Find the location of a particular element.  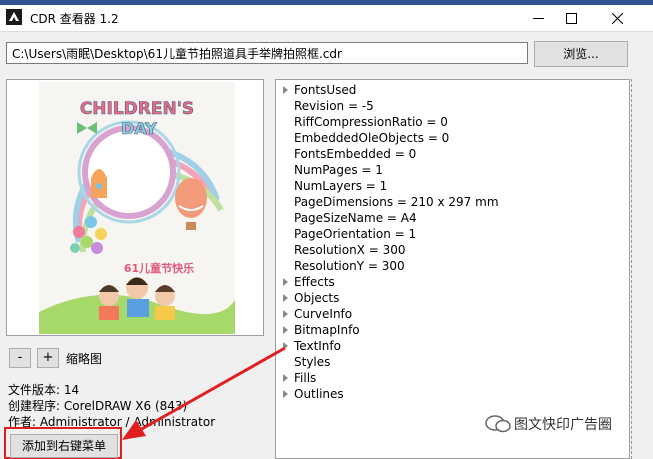

annotation-arrow is located at coordinates (204, 393).